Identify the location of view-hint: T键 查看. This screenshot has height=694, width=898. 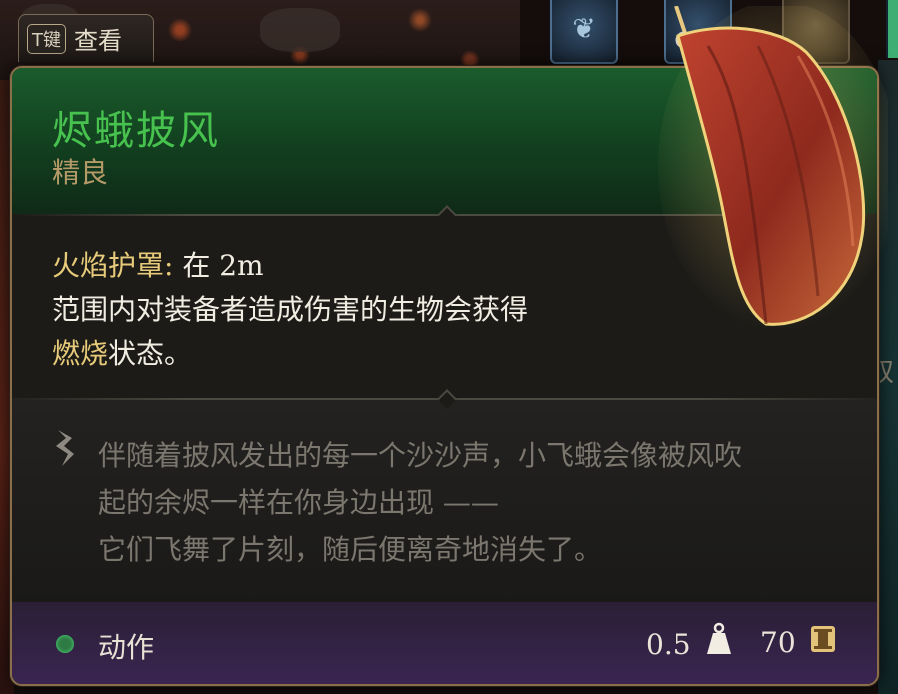
(86, 38).